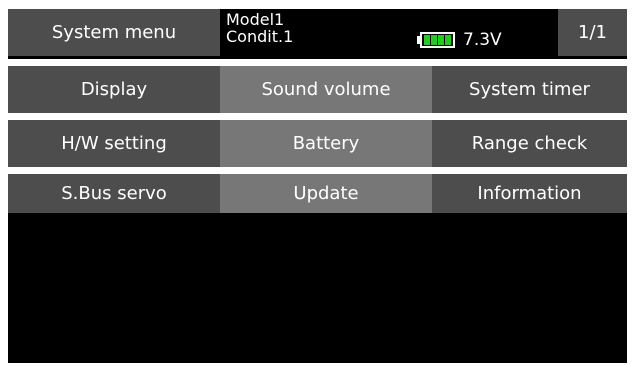 The height and width of the screenshot is (365, 635). I want to click on information-button: Information, so click(529, 193).